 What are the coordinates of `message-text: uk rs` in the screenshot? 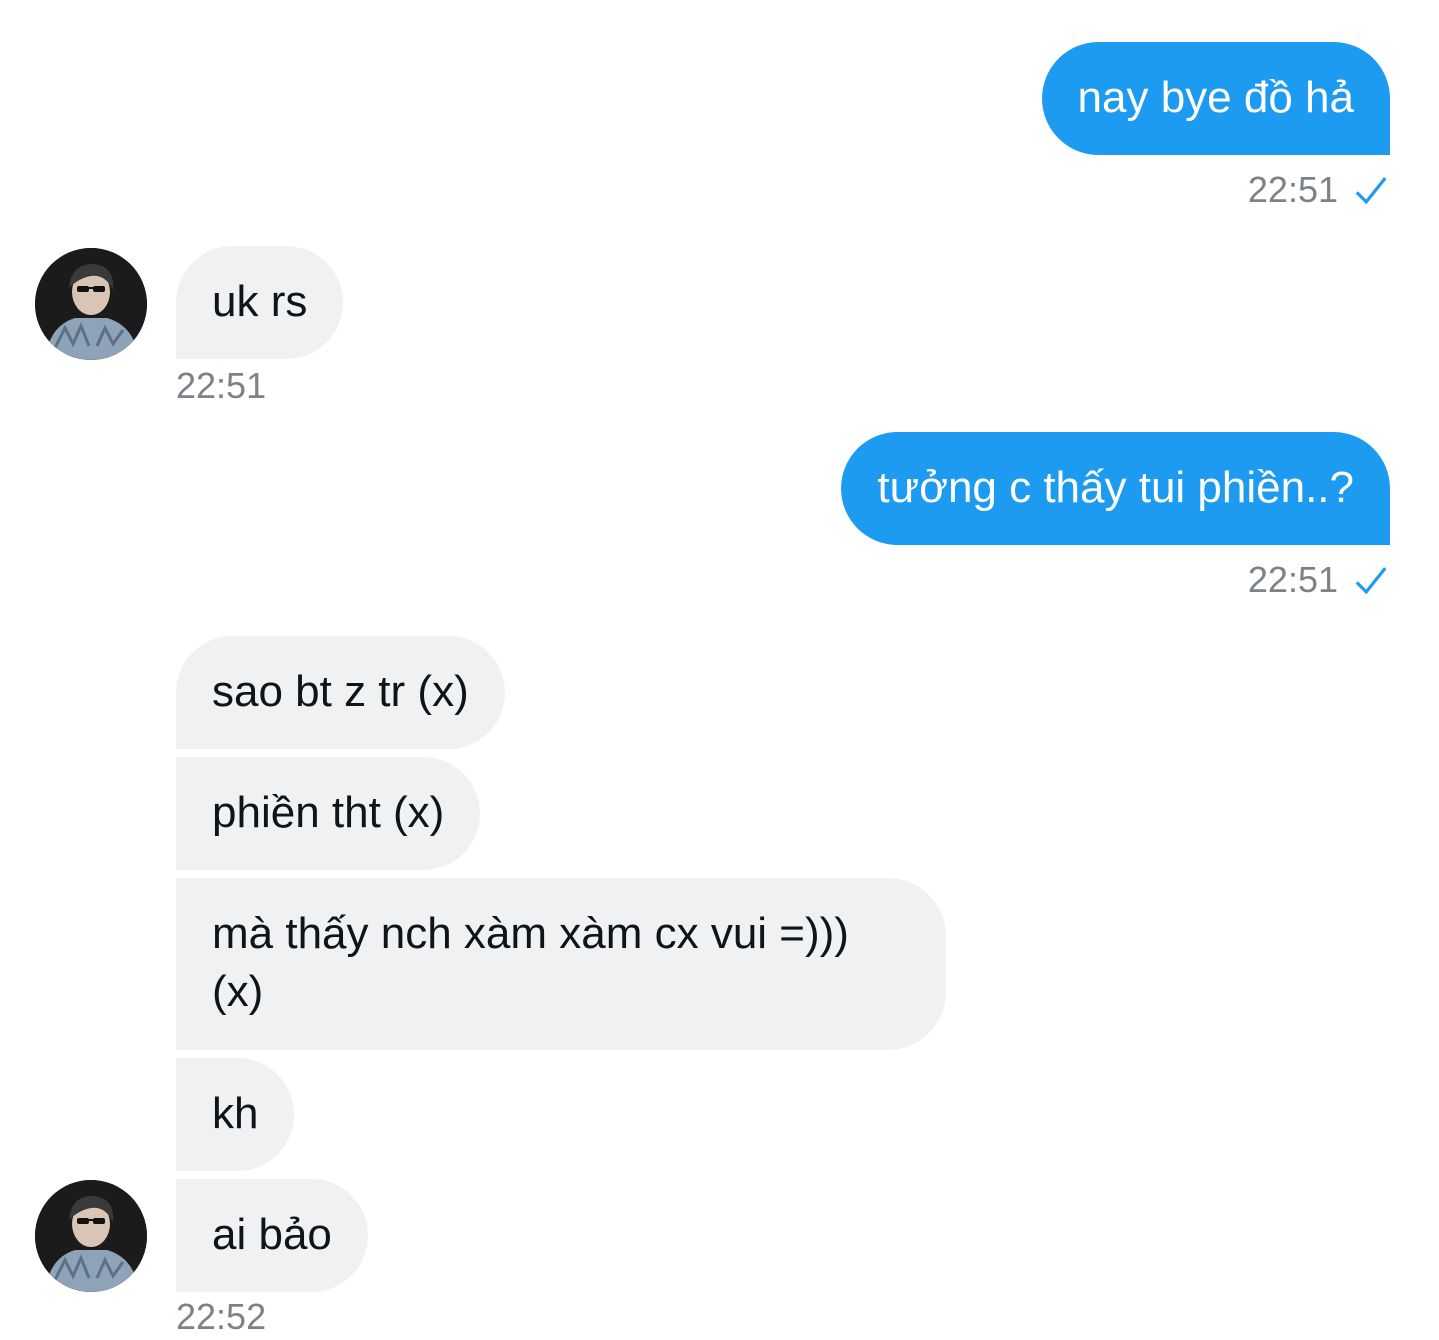 It's located at (260, 301).